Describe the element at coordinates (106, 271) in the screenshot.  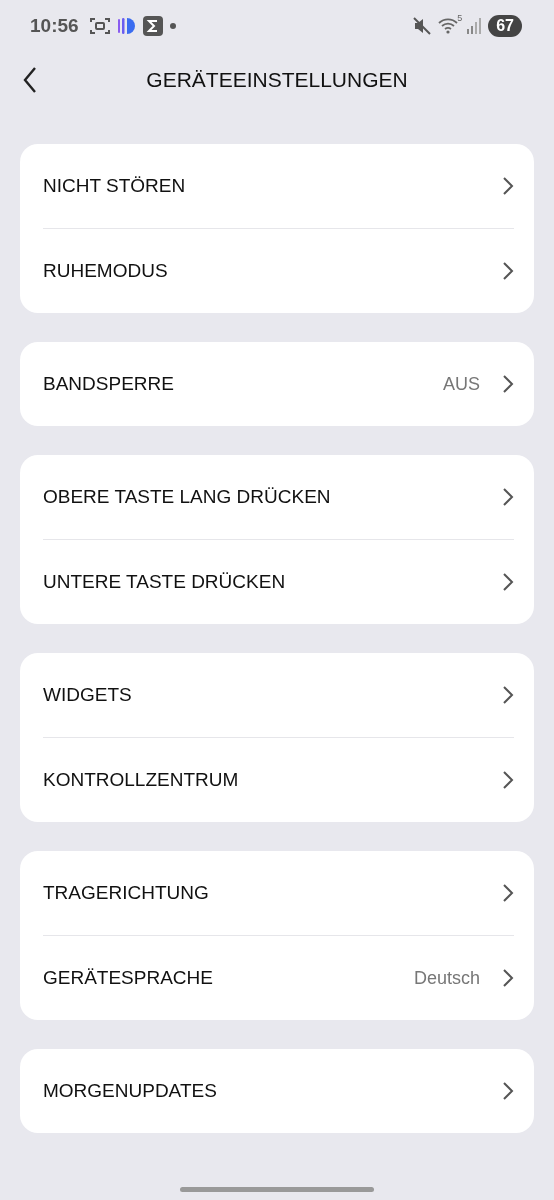
I see `setting-label: RUHEMODUS` at that location.